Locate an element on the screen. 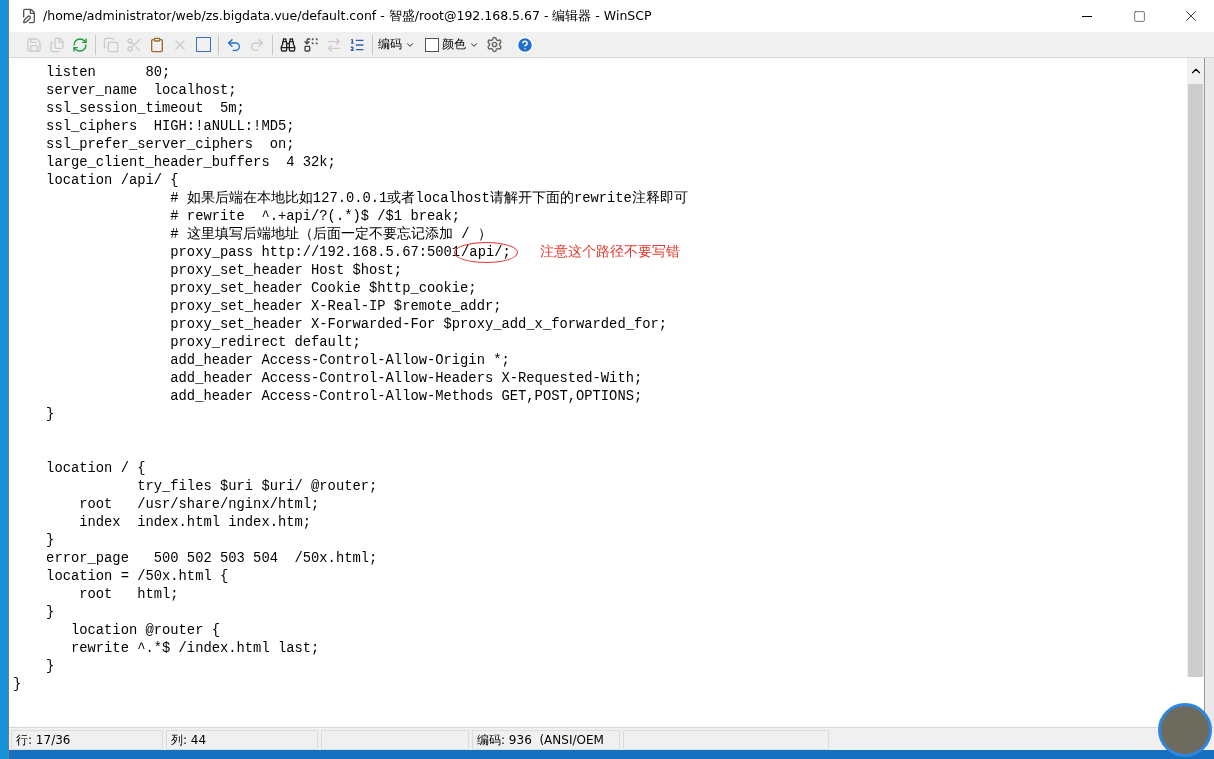 The height and width of the screenshot is (759, 1214). code-line: # 这里填写后端地址（后面一定不要忘记添加 / ） is located at coordinates (330, 234).